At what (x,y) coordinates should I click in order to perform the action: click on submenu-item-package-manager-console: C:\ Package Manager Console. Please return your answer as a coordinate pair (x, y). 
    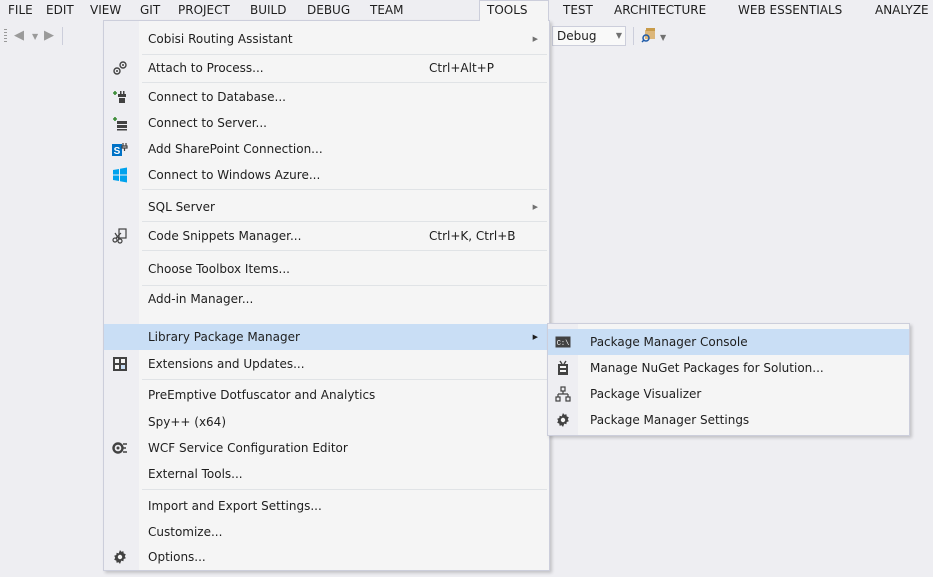
    Looking at the image, I should click on (728, 342).